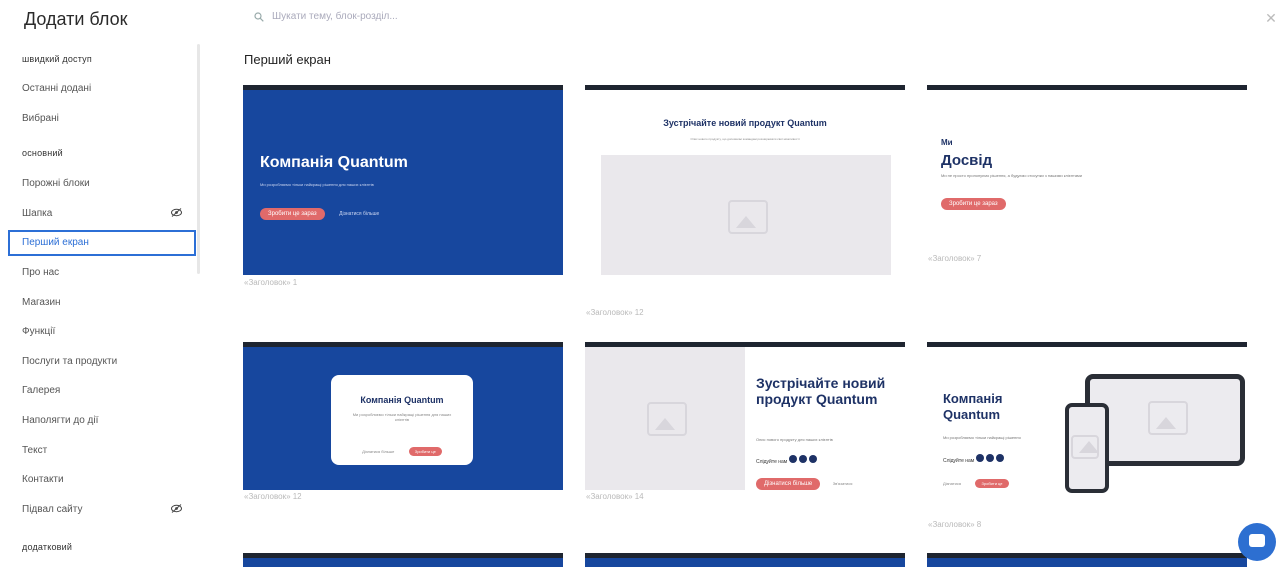 This screenshot has width=1288, height=567. What do you see at coordinates (982, 437) in the screenshot?
I see `card-text: Ми розробляємо тільки найкращі рішення` at bounding box center [982, 437].